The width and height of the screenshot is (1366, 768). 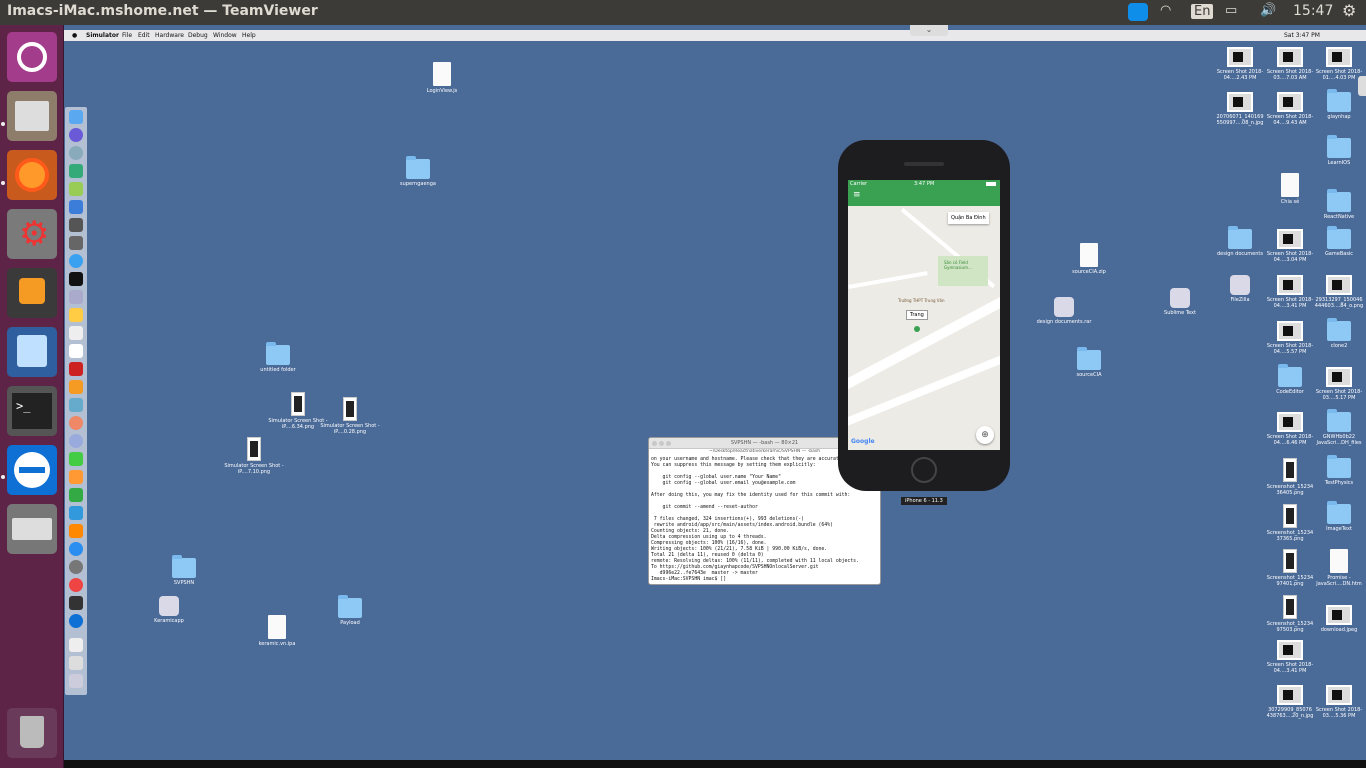 What do you see at coordinates (1064, 311) in the screenshot?
I see `desktop-icon: design documents.rar` at bounding box center [1064, 311].